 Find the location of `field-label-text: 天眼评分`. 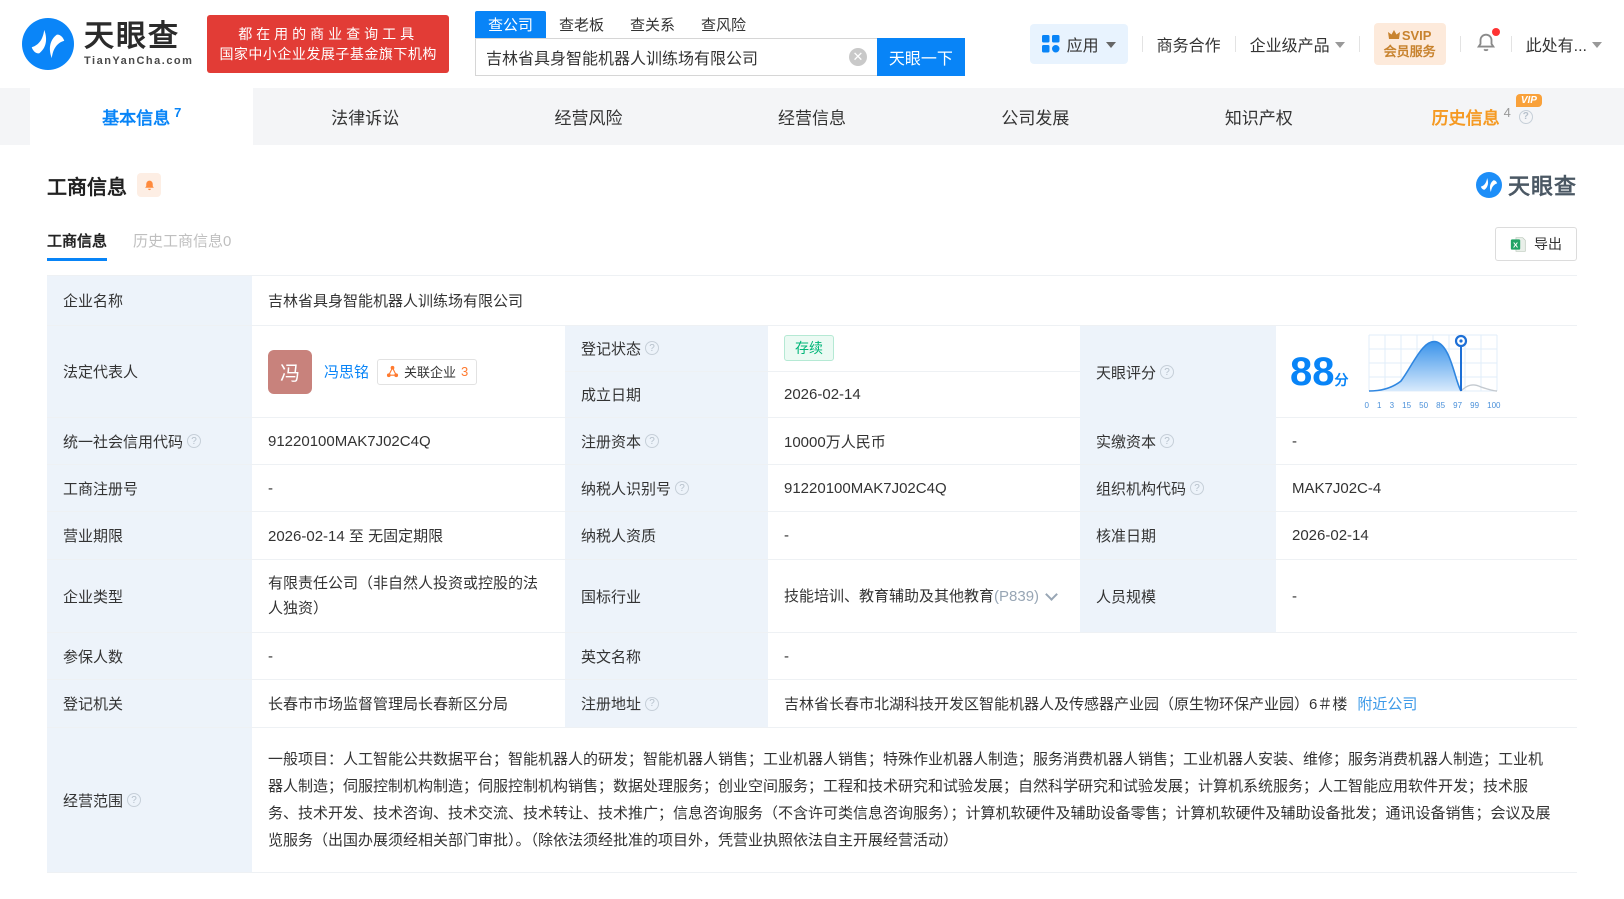

field-label-text: 天眼评分 is located at coordinates (1126, 373).